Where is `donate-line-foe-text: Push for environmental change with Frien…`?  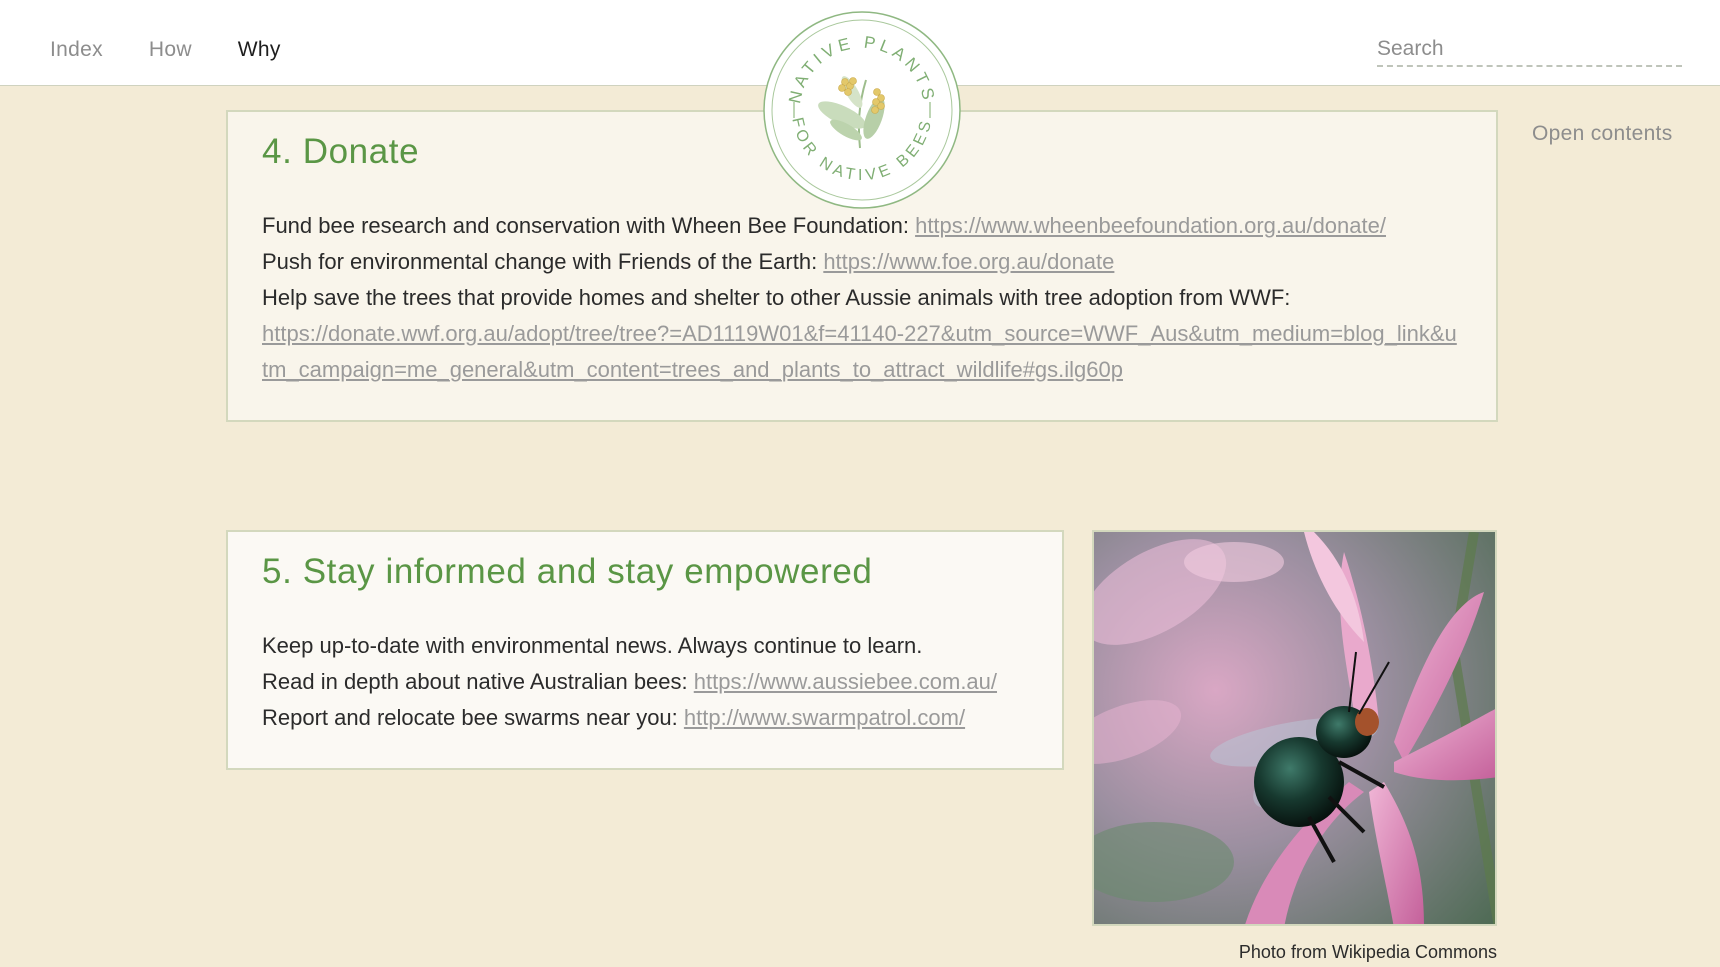
donate-line-foe-text: Push for environmental change with Frien… is located at coordinates (543, 261).